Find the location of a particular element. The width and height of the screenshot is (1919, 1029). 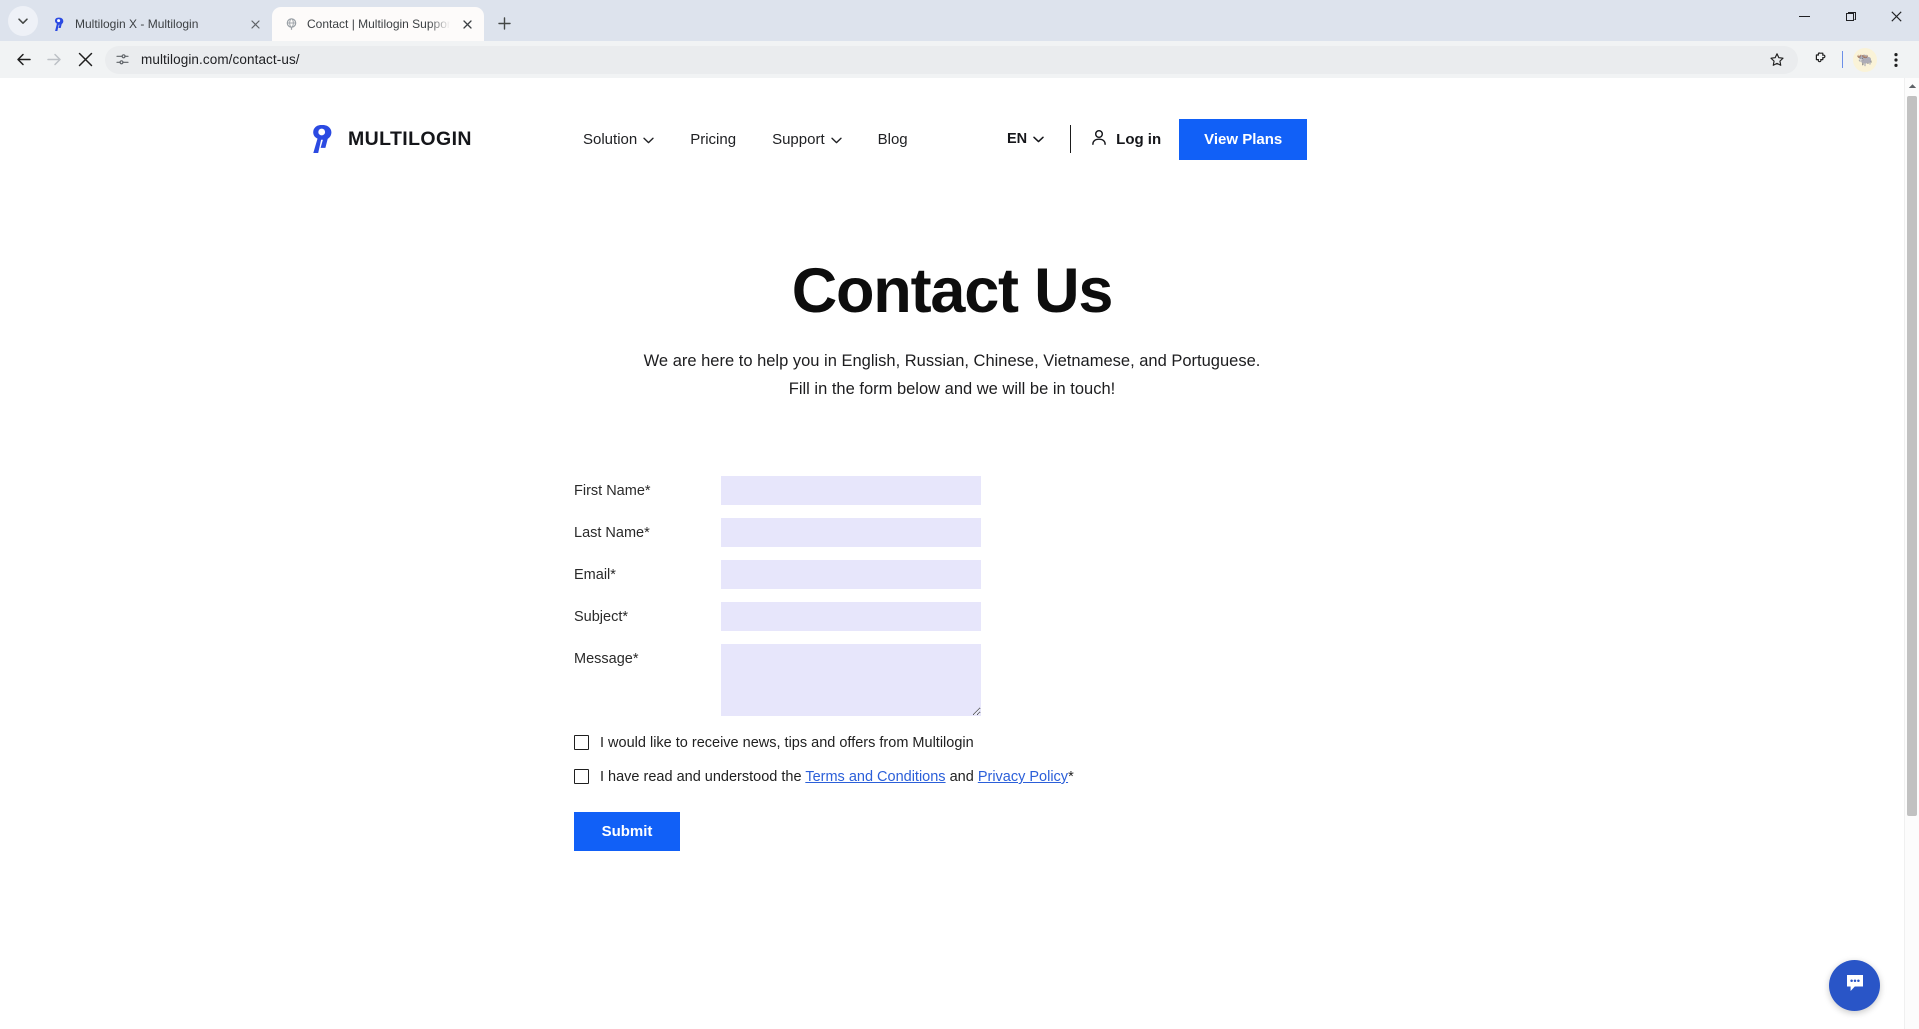

scrollbar-thumb is located at coordinates (1912, 456).